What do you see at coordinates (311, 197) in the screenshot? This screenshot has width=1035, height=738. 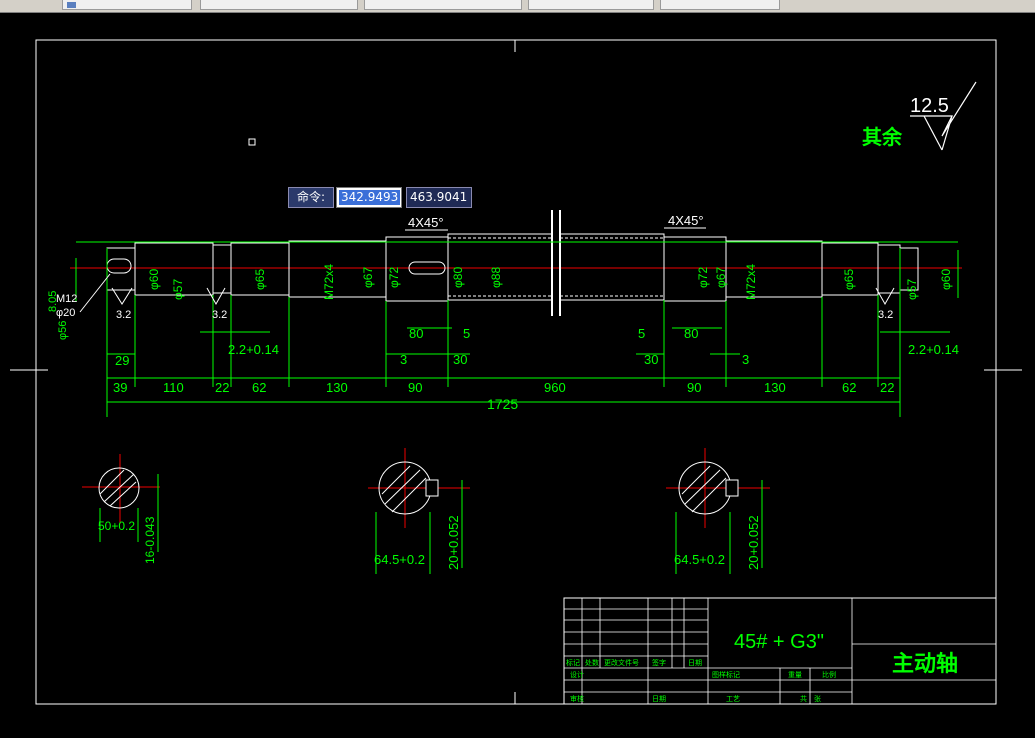 I see `command-label: 命令:` at bounding box center [311, 197].